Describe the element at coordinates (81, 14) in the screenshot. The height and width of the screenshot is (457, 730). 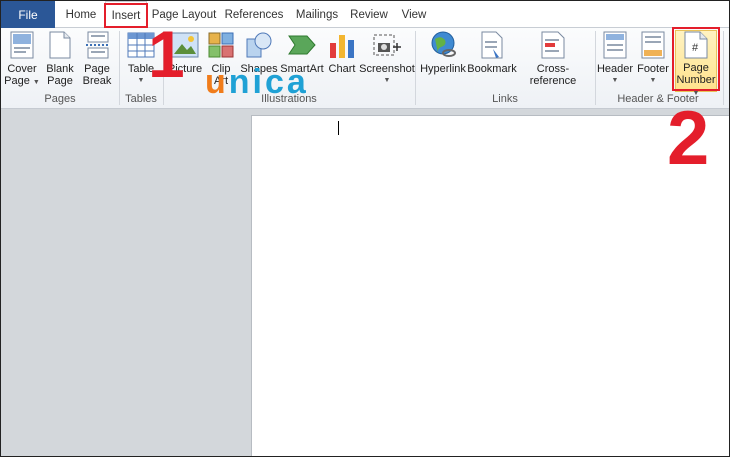
I see `tab-home: Home` at that location.